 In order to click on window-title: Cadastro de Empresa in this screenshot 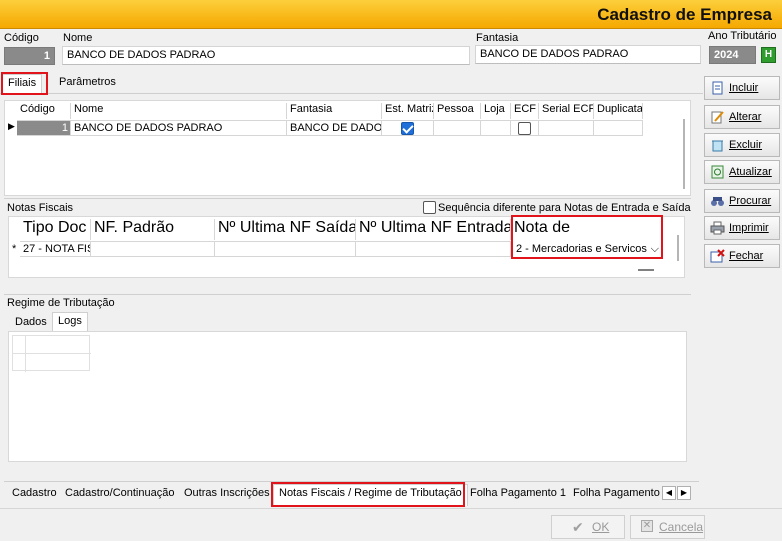, I will do `click(684, 14)`.